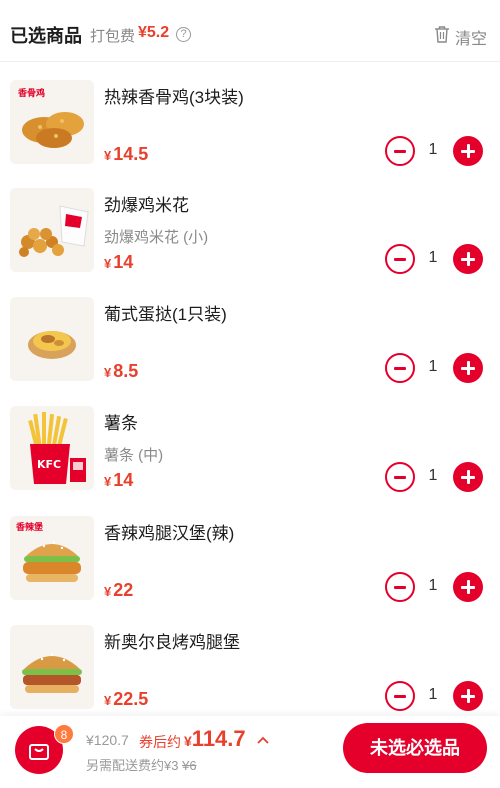 Image resolution: width=500 pixels, height=788 pixels. What do you see at coordinates (119, 590) in the screenshot?
I see `item-price: ¥22` at bounding box center [119, 590].